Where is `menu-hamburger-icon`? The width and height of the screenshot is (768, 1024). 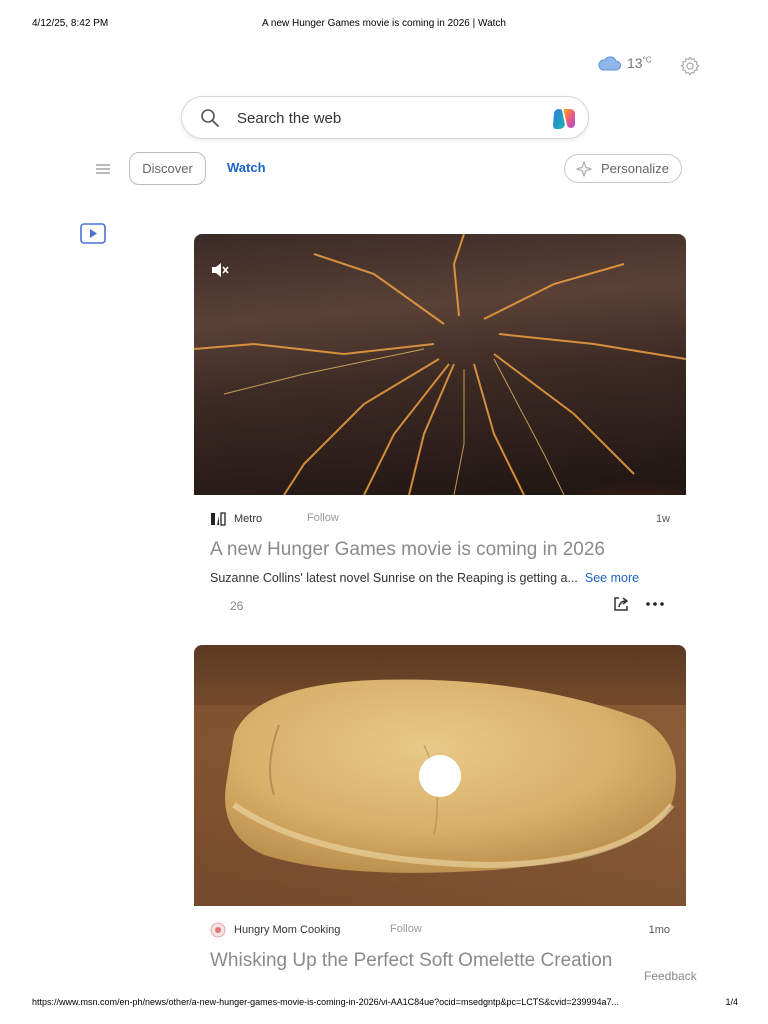
menu-hamburger-icon is located at coordinates (103, 169).